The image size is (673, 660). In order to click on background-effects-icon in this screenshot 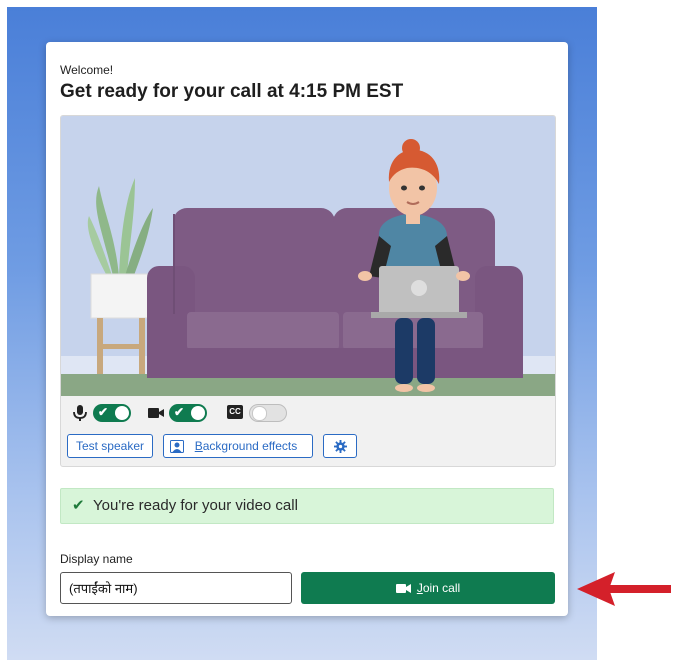, I will do `click(177, 446)`.